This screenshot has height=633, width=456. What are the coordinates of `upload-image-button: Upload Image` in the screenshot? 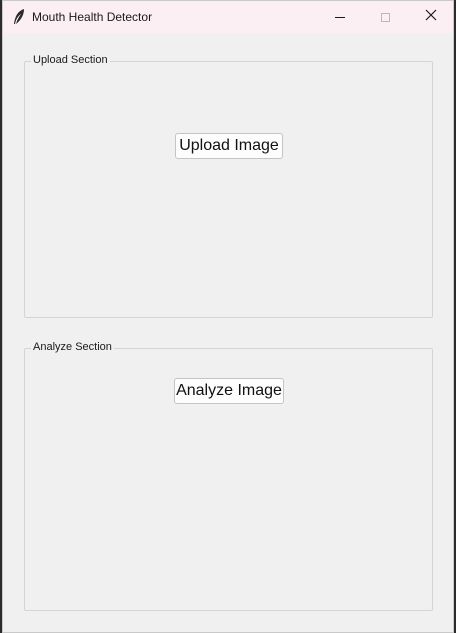 It's located at (229, 146).